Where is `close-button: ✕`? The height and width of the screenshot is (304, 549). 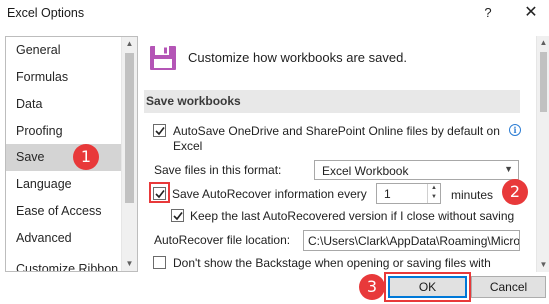 close-button: ✕ is located at coordinates (531, 13).